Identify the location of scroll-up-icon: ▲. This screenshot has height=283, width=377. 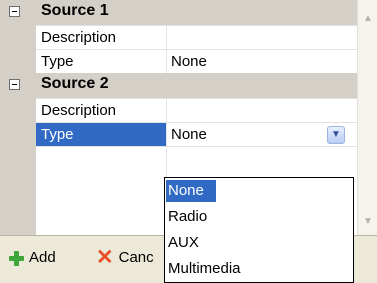
(368, 18).